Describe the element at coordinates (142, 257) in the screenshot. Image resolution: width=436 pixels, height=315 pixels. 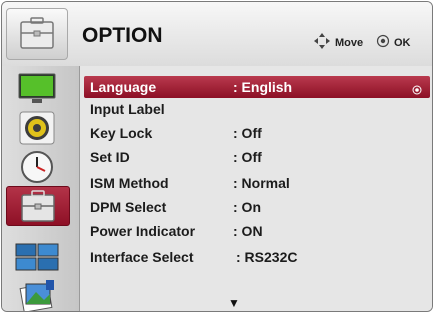
I see `menu-item-label: Interface Select` at that location.